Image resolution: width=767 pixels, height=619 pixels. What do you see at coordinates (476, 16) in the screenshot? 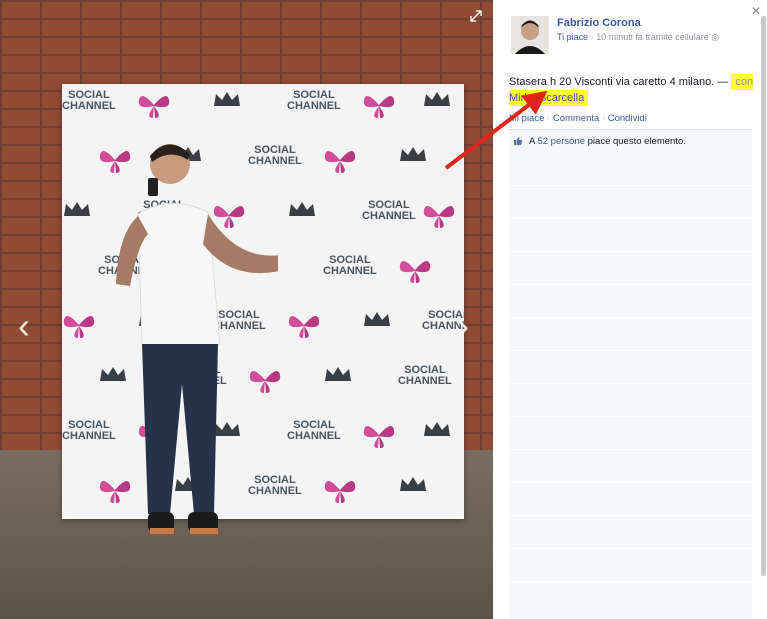
I see `fullscreen-icon` at bounding box center [476, 16].